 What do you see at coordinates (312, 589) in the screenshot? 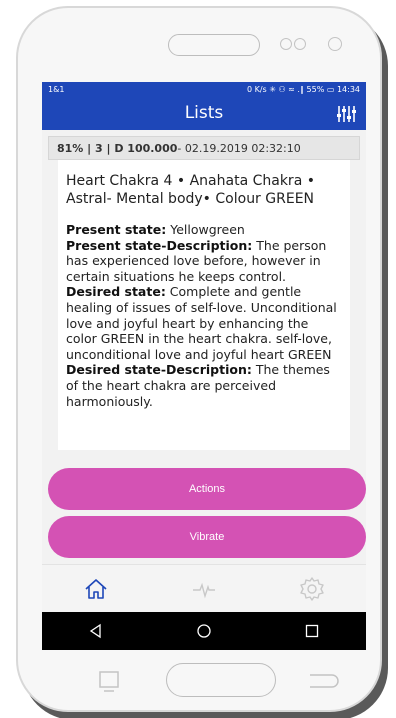
I see `settings-icon` at bounding box center [312, 589].